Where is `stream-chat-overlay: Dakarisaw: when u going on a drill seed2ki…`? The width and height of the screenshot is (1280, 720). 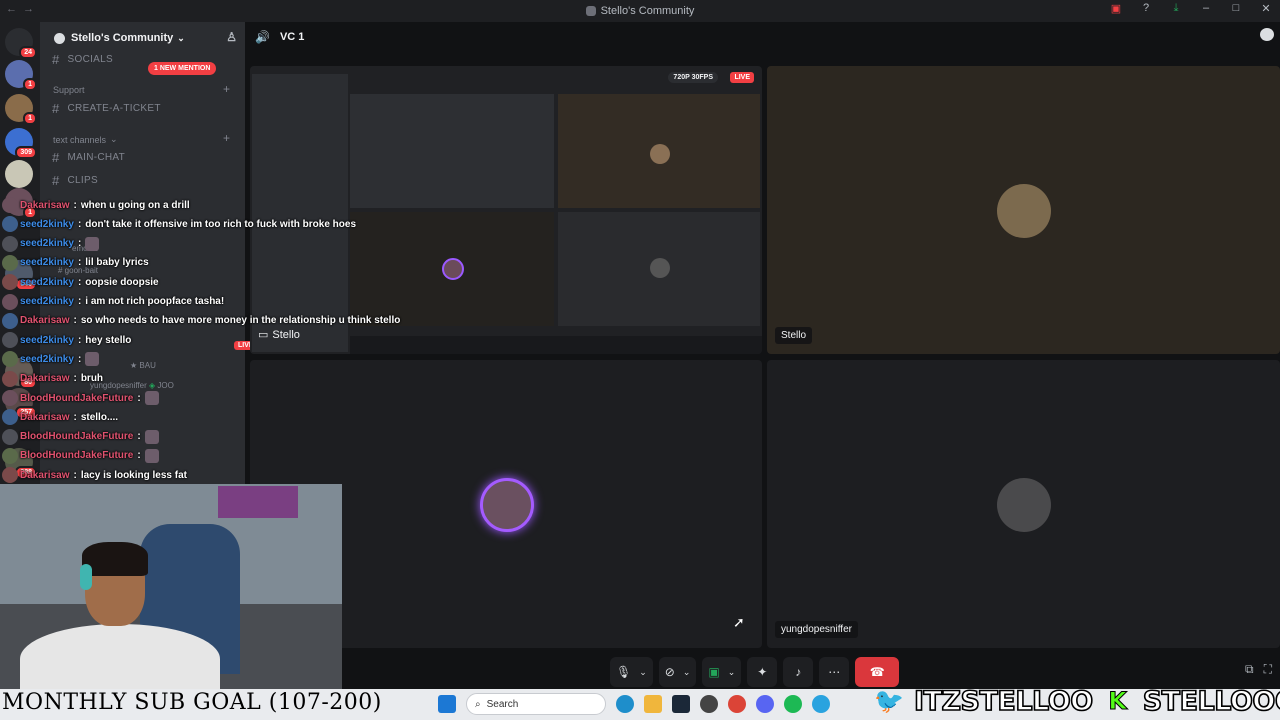
stream-chat-overlay: Dakarisaw: when u going on a drill seed2ki… is located at coordinates (210, 341).